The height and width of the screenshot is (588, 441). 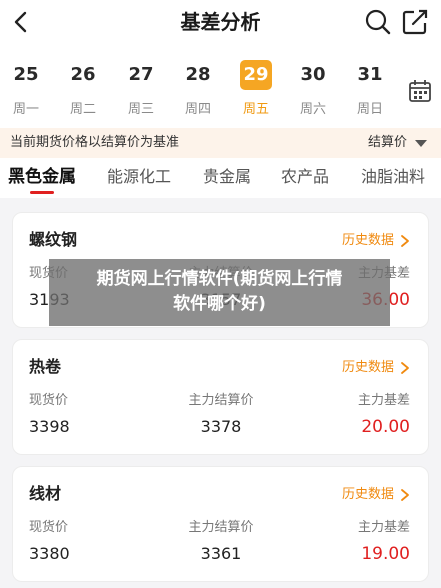 What do you see at coordinates (26, 74) in the screenshot?
I see `date-day: 25` at bounding box center [26, 74].